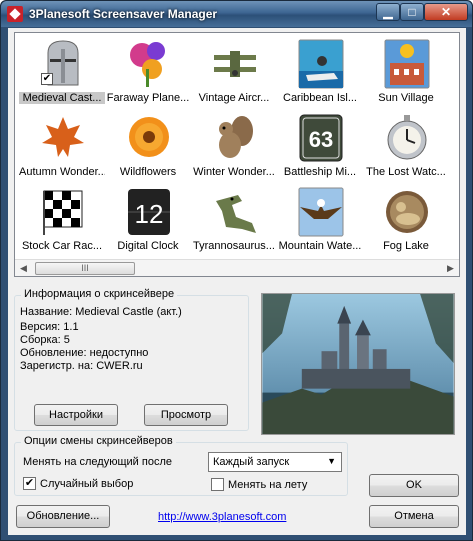 This screenshot has height=541, width=473. Describe the element at coordinates (321, 64) in the screenshot. I see `jetski-icon` at that location.